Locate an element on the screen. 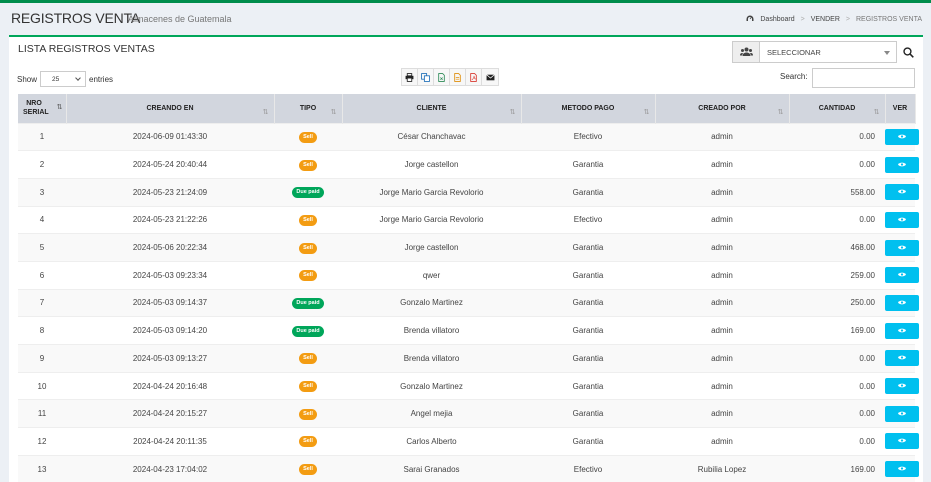 The width and height of the screenshot is (931, 482). copy-button is located at coordinates (426, 77).